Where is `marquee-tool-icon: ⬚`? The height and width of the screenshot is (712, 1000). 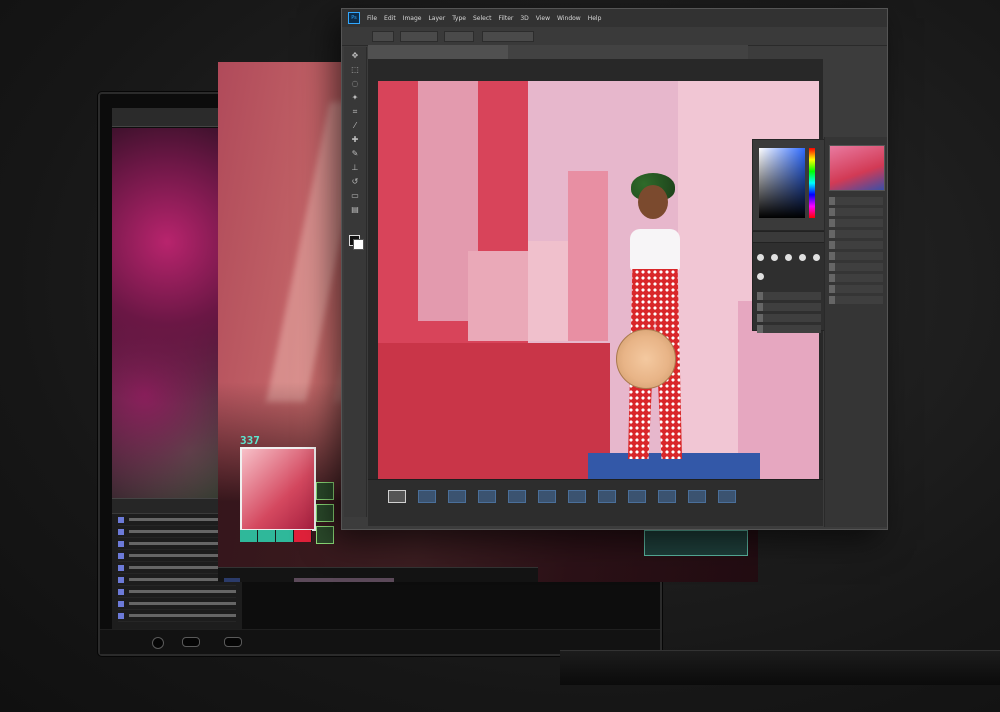
marquee-tool-icon: ⬚ is located at coordinates (355, 70).